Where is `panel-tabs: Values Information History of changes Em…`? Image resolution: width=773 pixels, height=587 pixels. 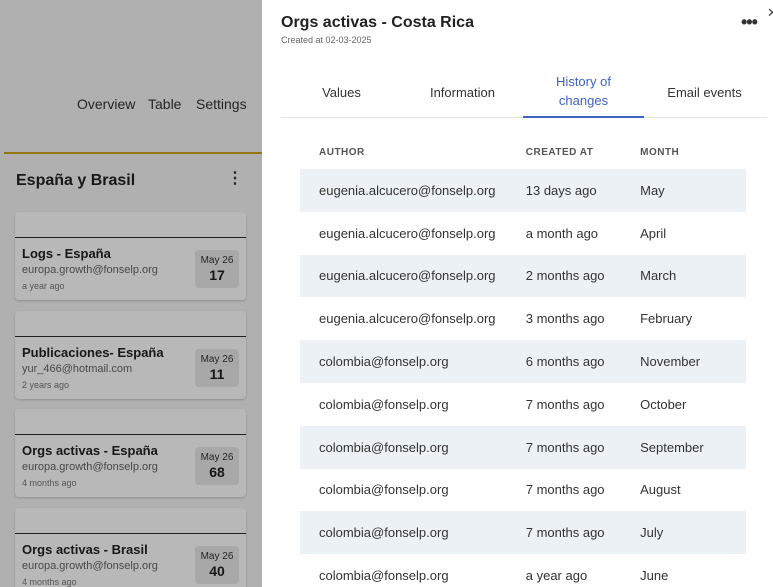
panel-tabs: Values Information History of changes Em… is located at coordinates (524, 92).